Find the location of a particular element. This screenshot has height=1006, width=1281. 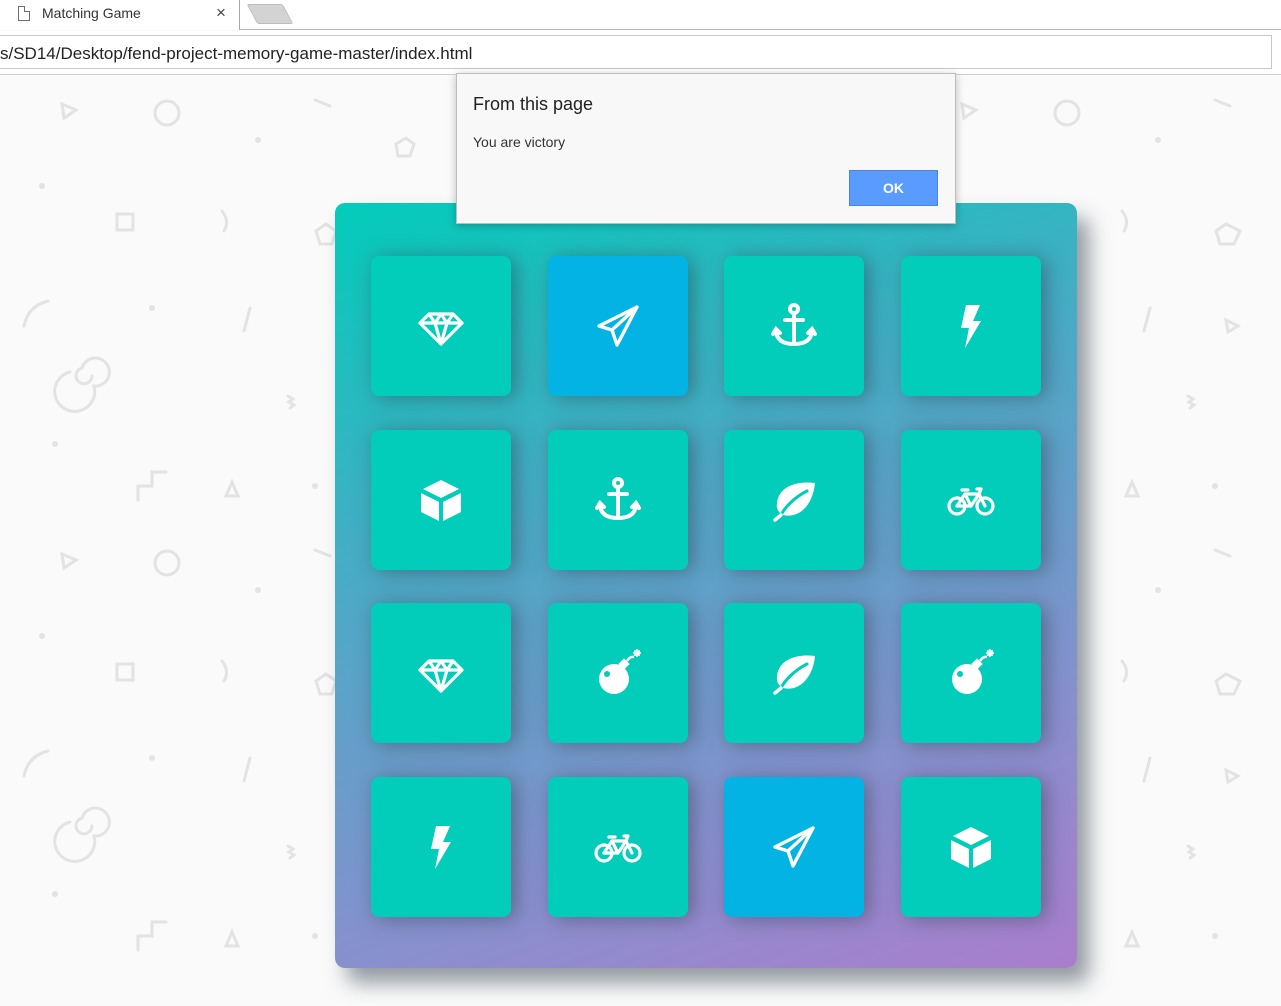

dialog-title: From this page is located at coordinates (533, 104).